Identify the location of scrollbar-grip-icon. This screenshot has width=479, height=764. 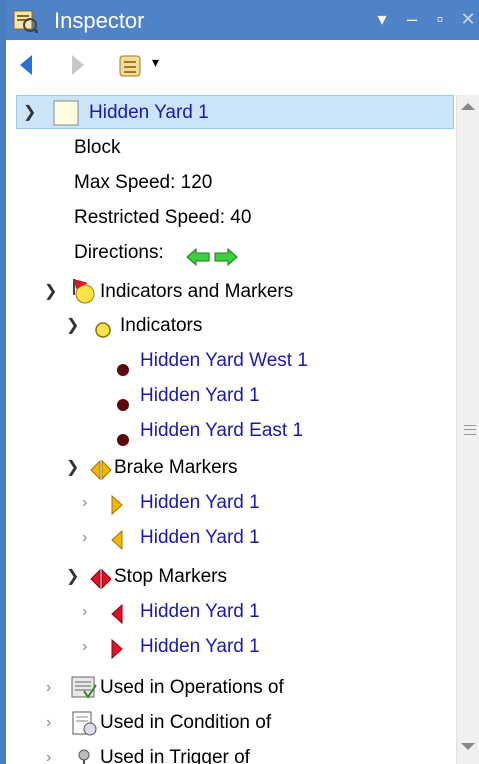
(470, 430).